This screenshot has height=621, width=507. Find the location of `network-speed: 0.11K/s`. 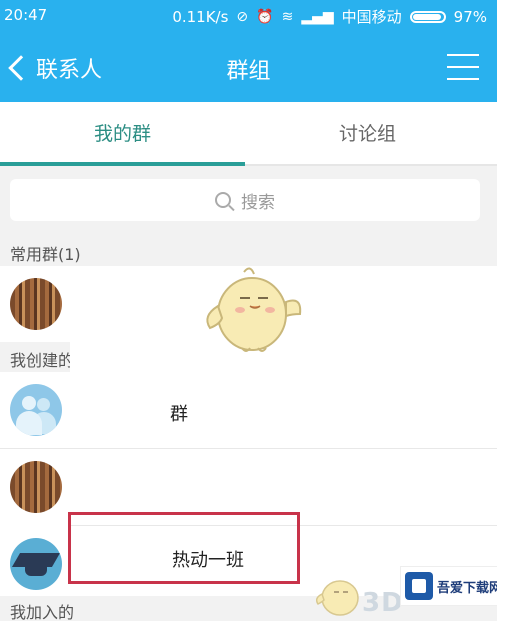

network-speed: 0.11K/s is located at coordinates (200, 16).